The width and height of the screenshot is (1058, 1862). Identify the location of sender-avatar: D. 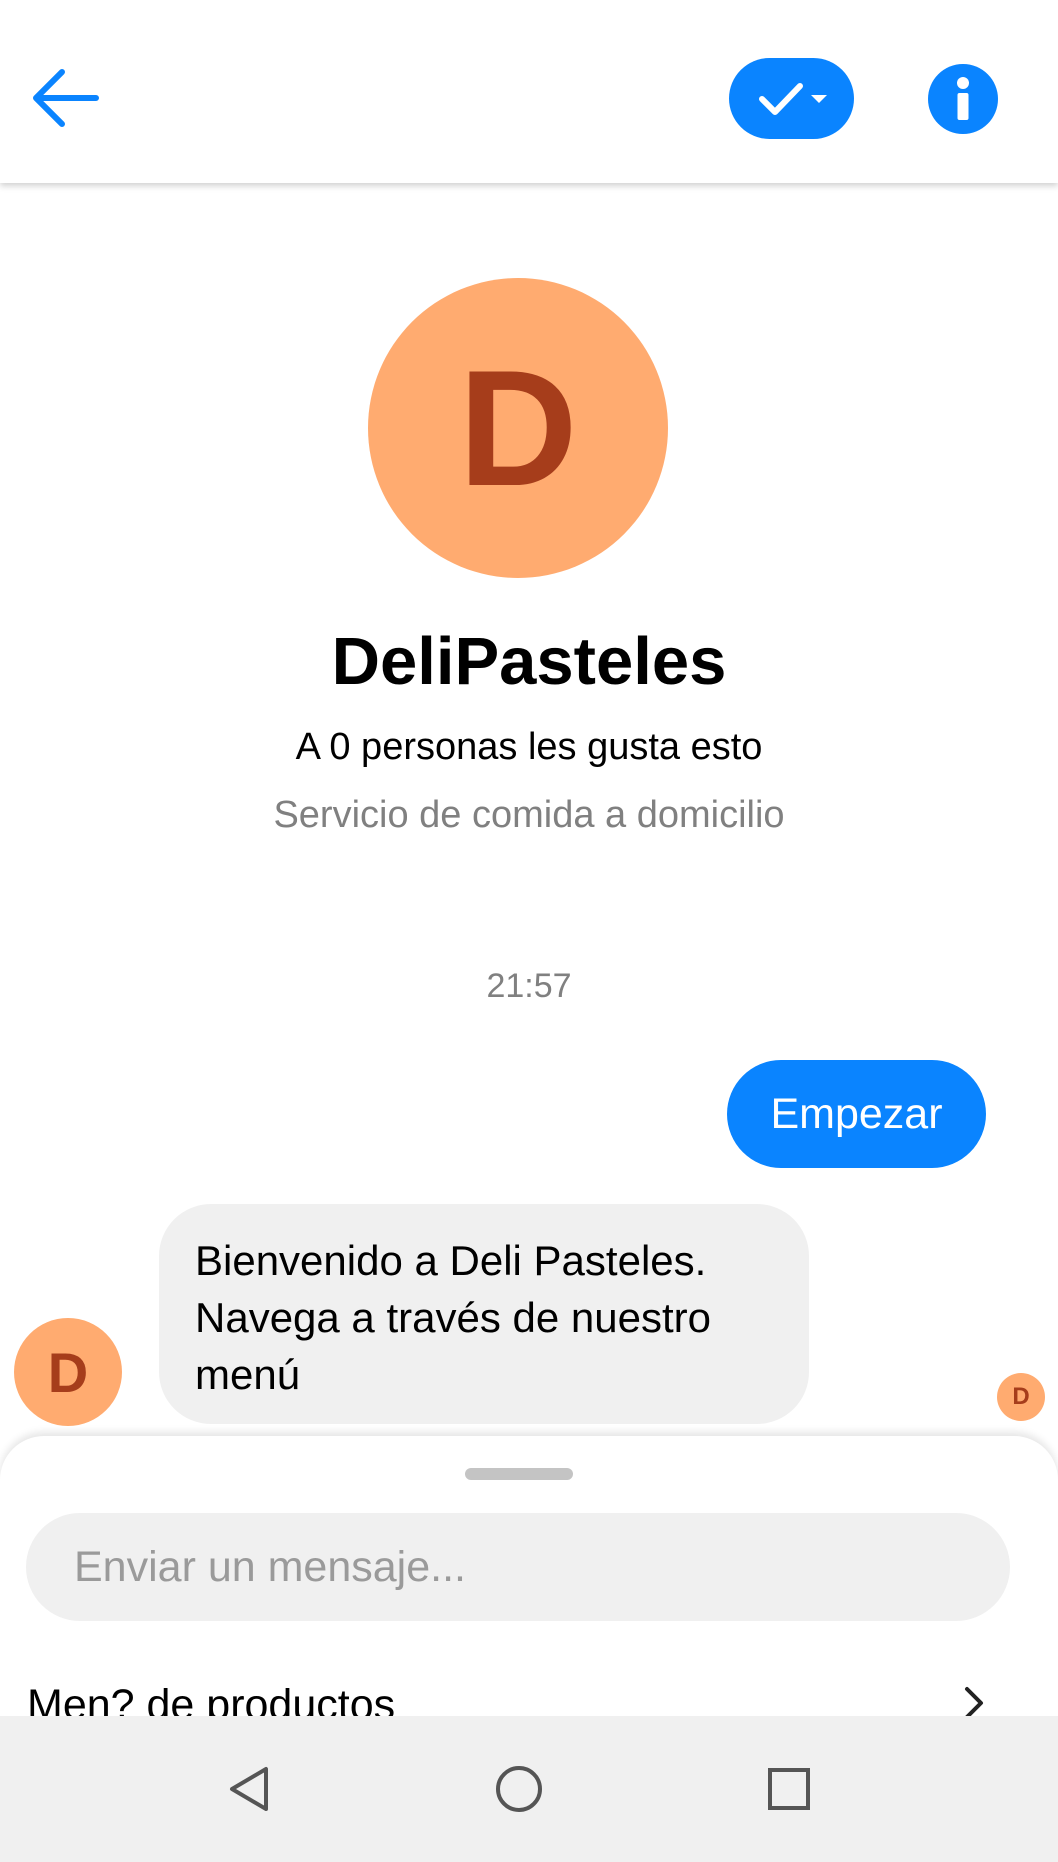
(68, 1372).